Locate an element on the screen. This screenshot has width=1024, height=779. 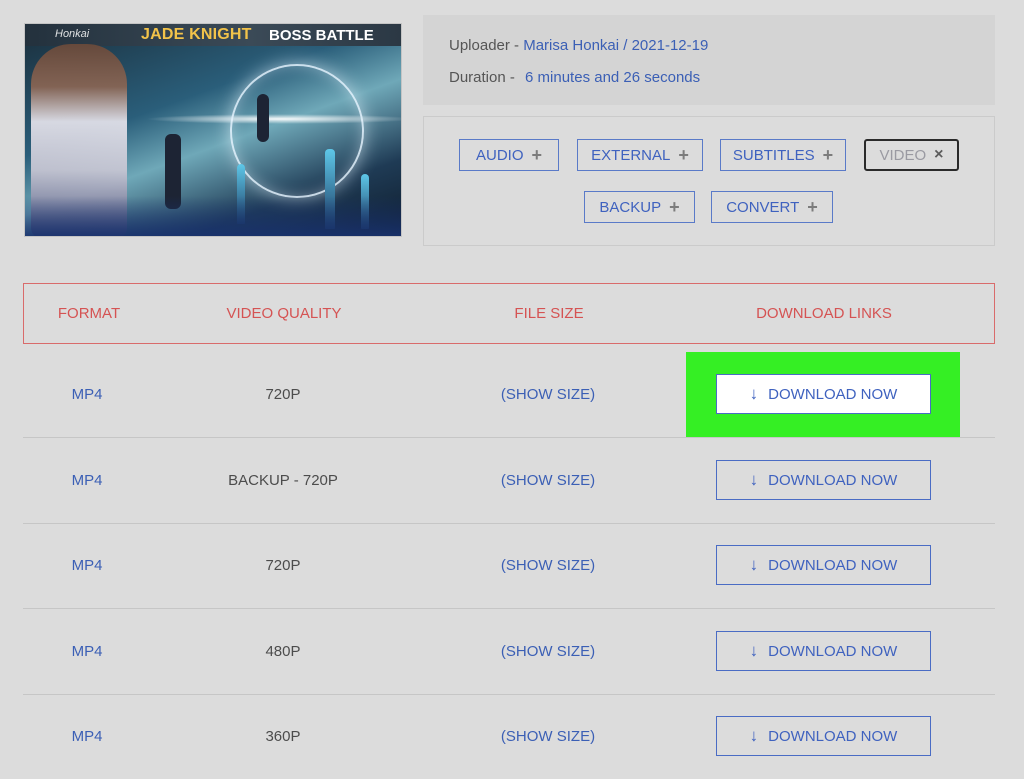
tag-video-active: VIDEO × is located at coordinates (911, 155).